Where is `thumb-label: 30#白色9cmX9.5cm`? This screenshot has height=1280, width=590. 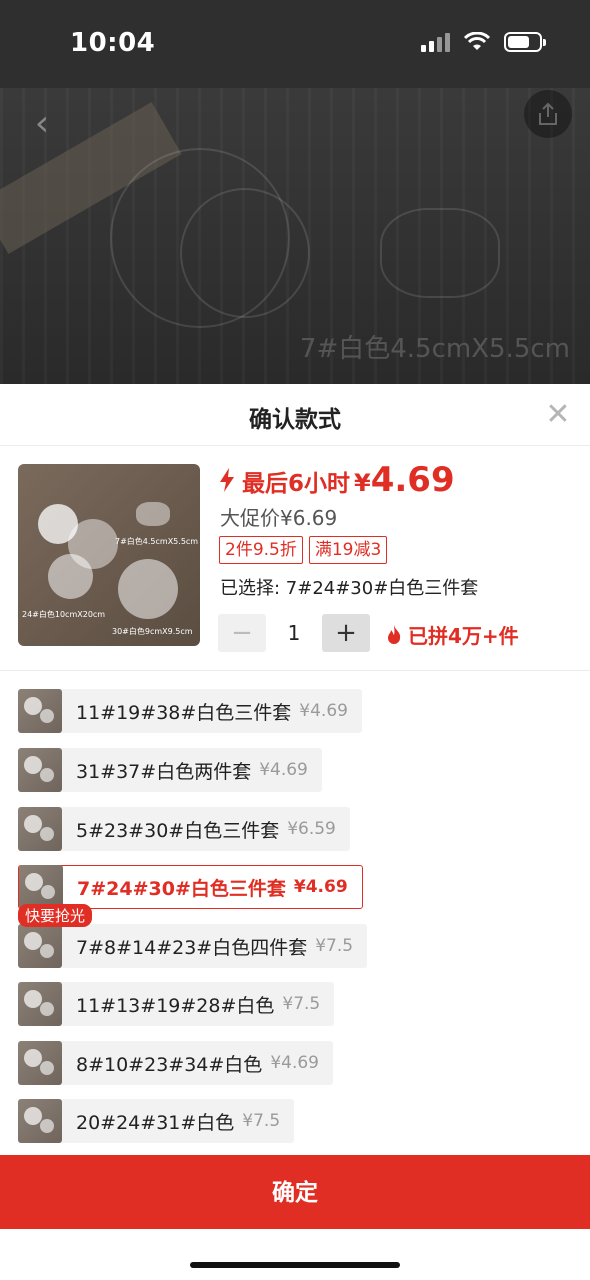
thumb-label: 30#白色9cmX9.5cm is located at coordinates (152, 631).